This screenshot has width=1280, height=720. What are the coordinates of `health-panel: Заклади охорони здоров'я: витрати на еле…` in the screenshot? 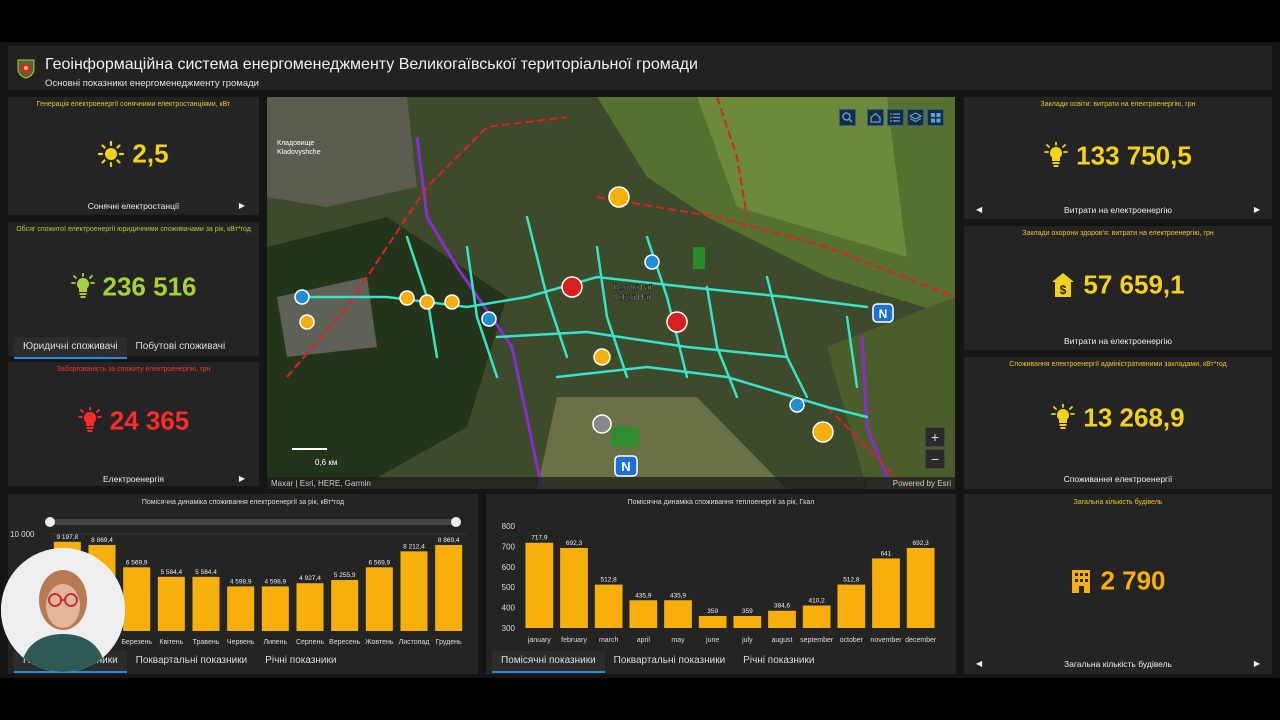 It's located at (1118, 288).